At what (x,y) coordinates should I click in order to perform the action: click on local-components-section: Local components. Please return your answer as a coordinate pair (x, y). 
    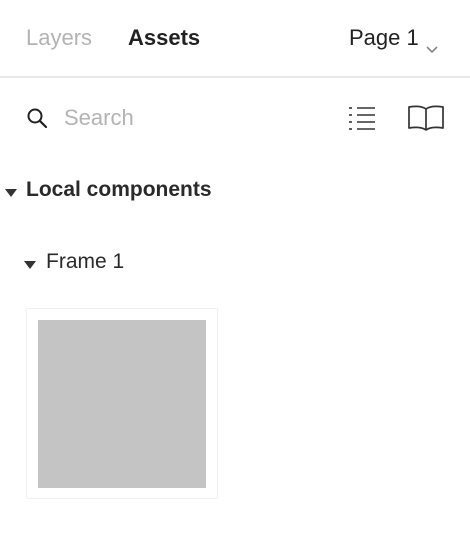
    Looking at the image, I should click on (108, 190).